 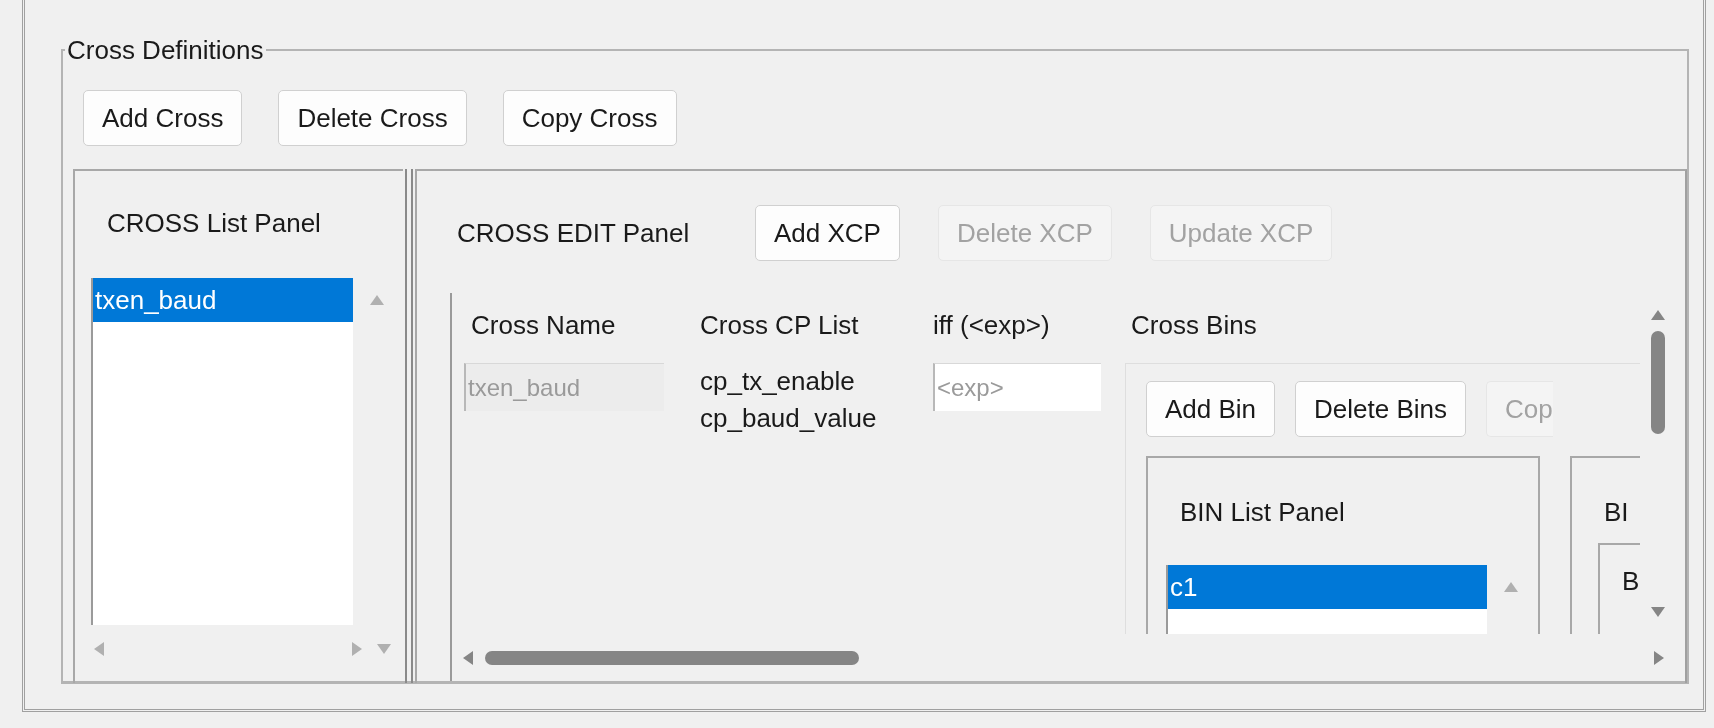 I want to click on button: Add XCP, so click(x=827, y=233).